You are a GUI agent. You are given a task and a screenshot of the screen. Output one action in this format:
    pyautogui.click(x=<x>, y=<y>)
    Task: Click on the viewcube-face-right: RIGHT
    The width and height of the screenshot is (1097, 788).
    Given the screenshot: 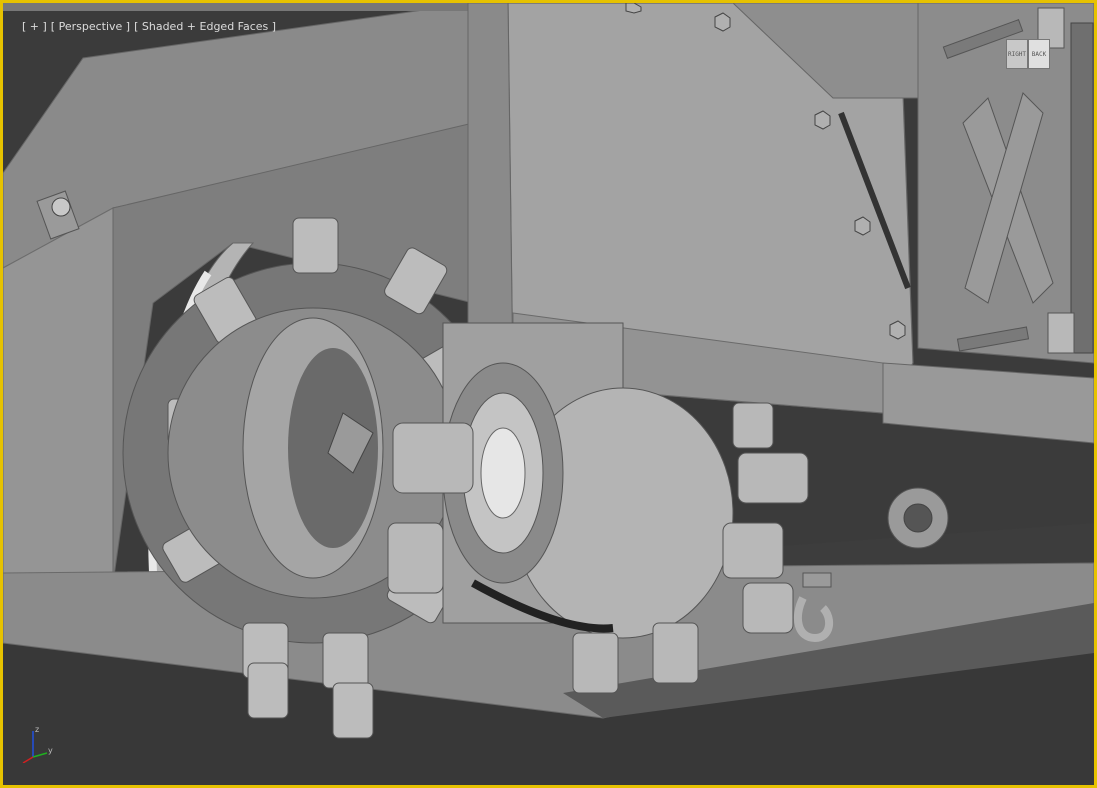 What is the action you would take?
    pyautogui.click(x=1017, y=54)
    